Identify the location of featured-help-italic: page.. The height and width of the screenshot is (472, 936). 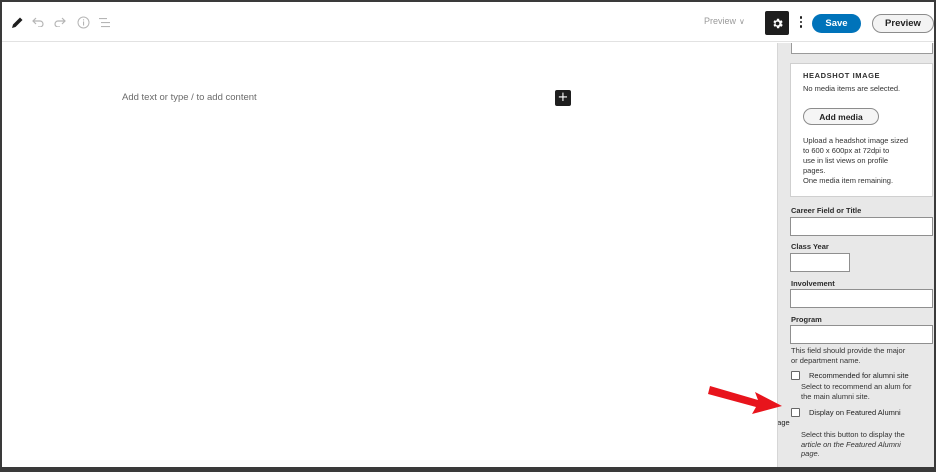
(810, 453).